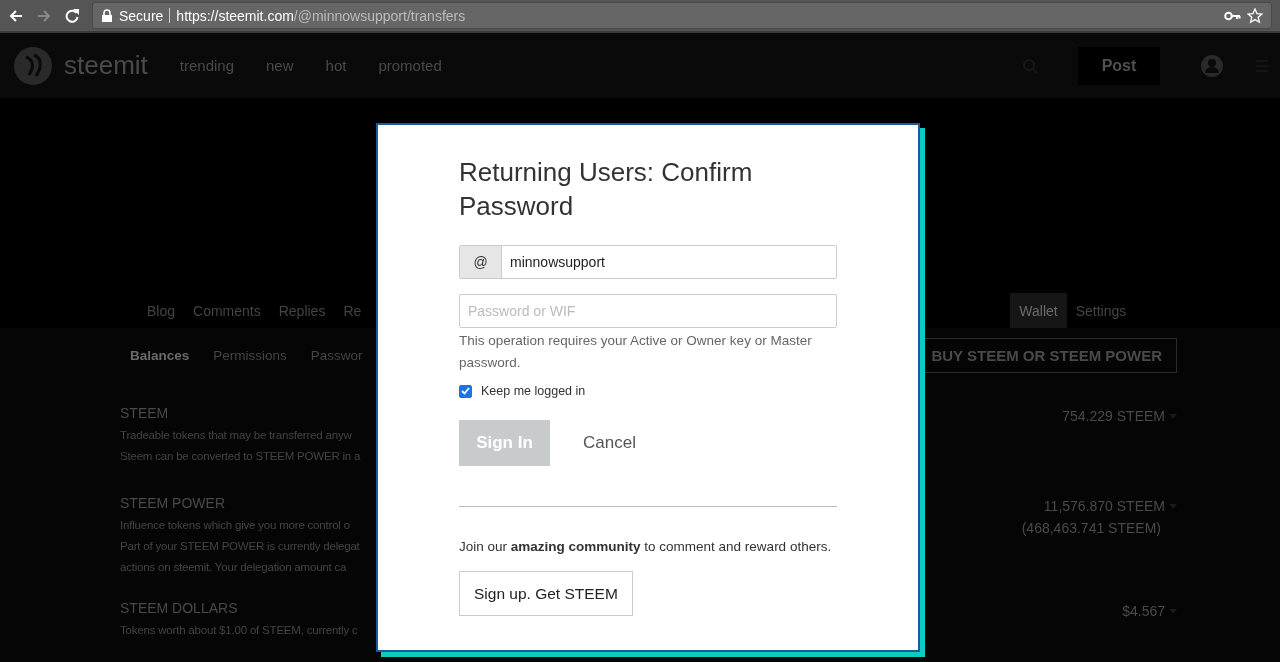 The image size is (1280, 662). Describe the element at coordinates (1119, 65) in the screenshot. I see `post-button: Post` at that location.